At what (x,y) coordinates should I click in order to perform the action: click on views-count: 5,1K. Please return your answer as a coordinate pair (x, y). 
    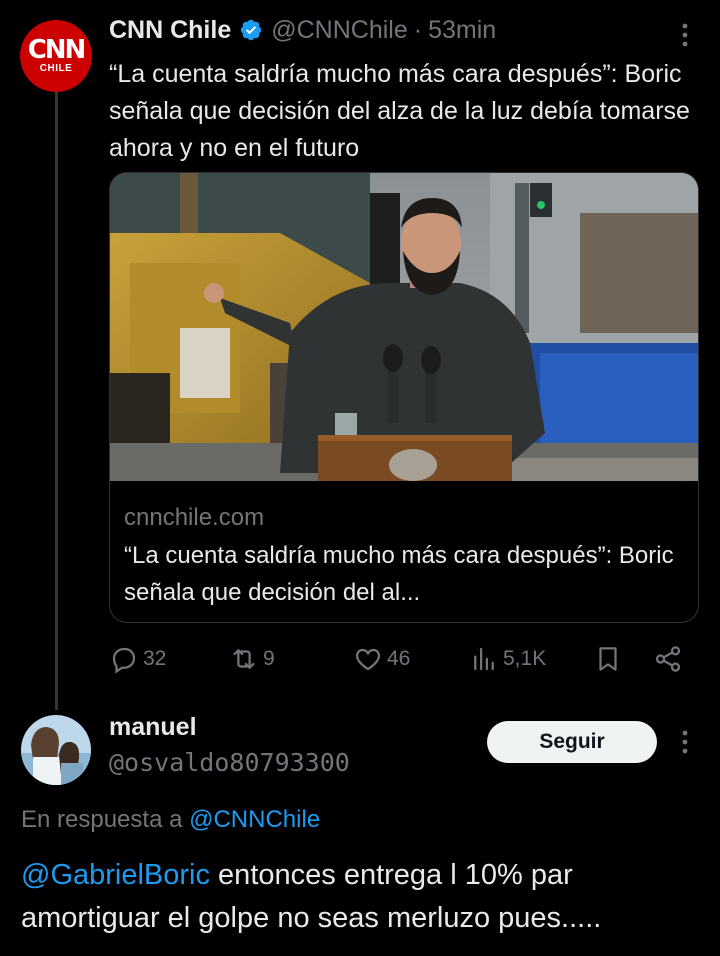
    Looking at the image, I should click on (525, 658).